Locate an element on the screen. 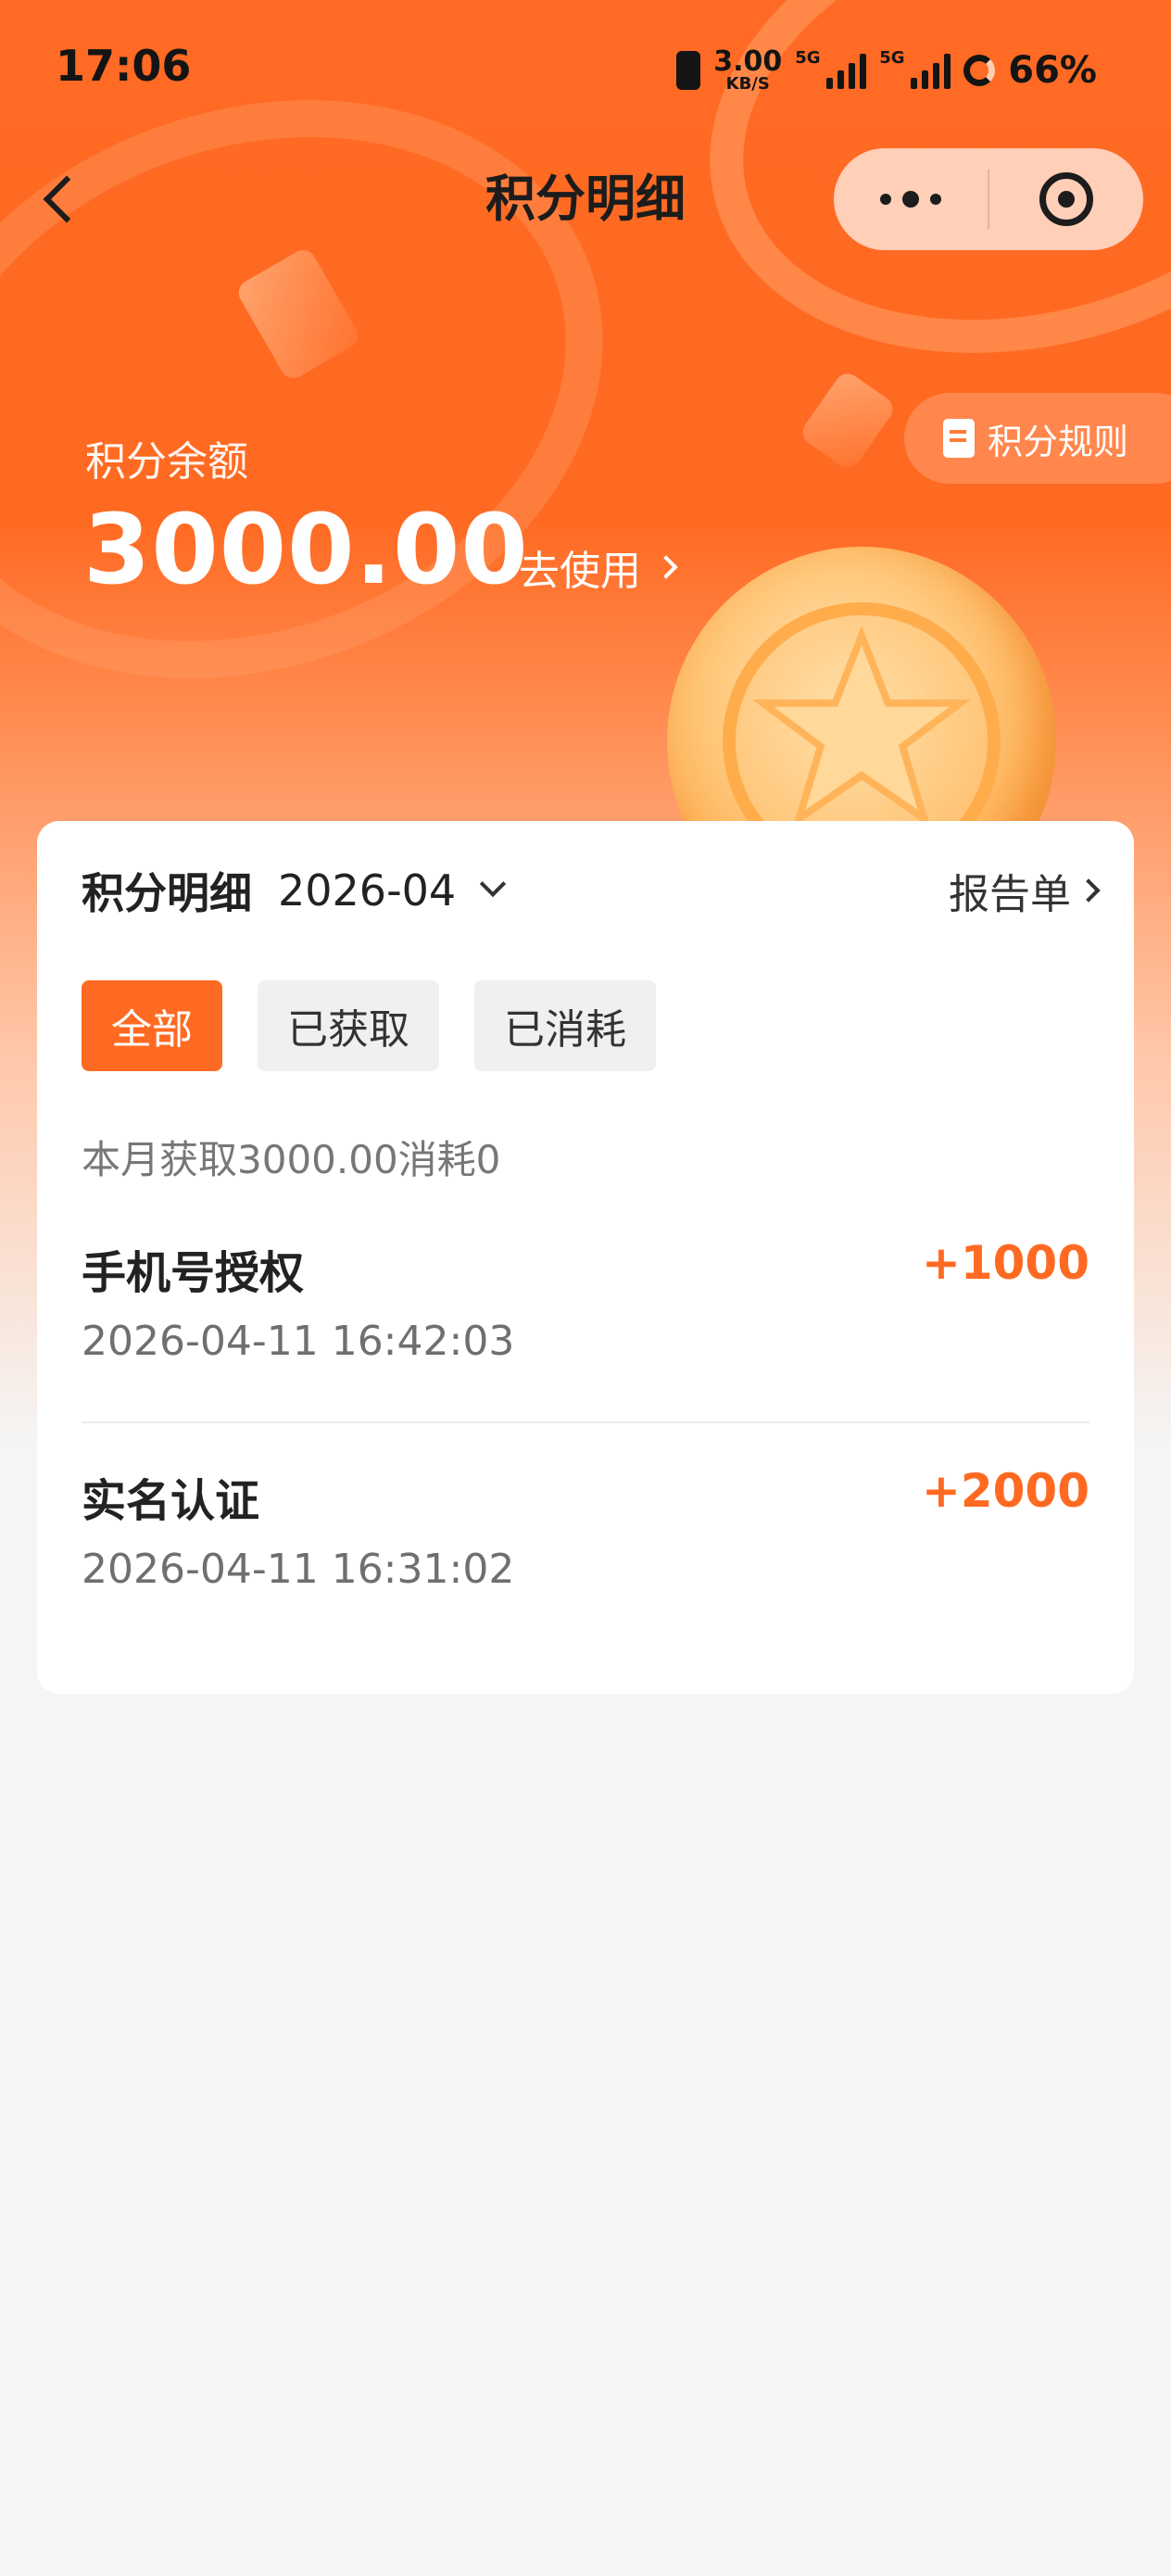 Image resolution: width=1171 pixels, height=2576 pixels. tab-all: 全部 is located at coordinates (152, 1025).